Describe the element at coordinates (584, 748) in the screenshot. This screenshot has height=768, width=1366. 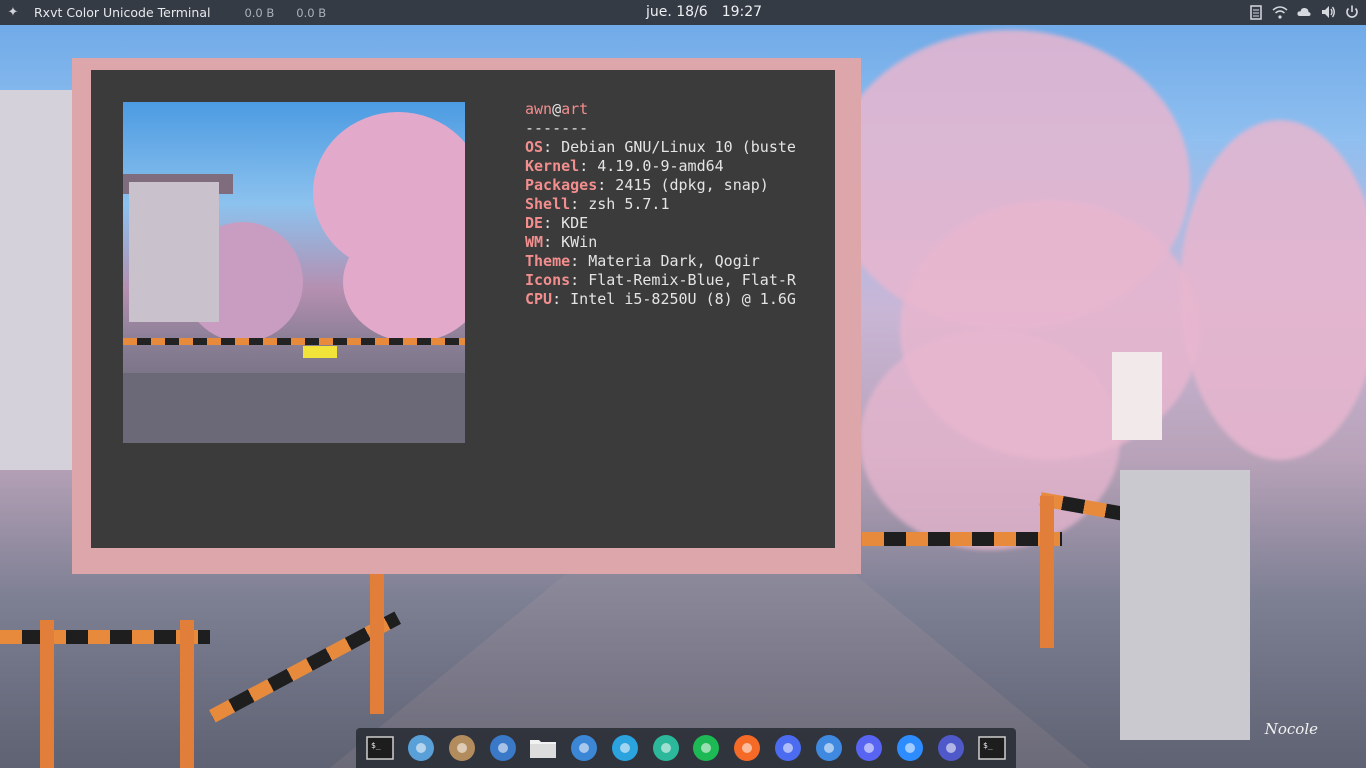
I see `mail-icon` at that location.